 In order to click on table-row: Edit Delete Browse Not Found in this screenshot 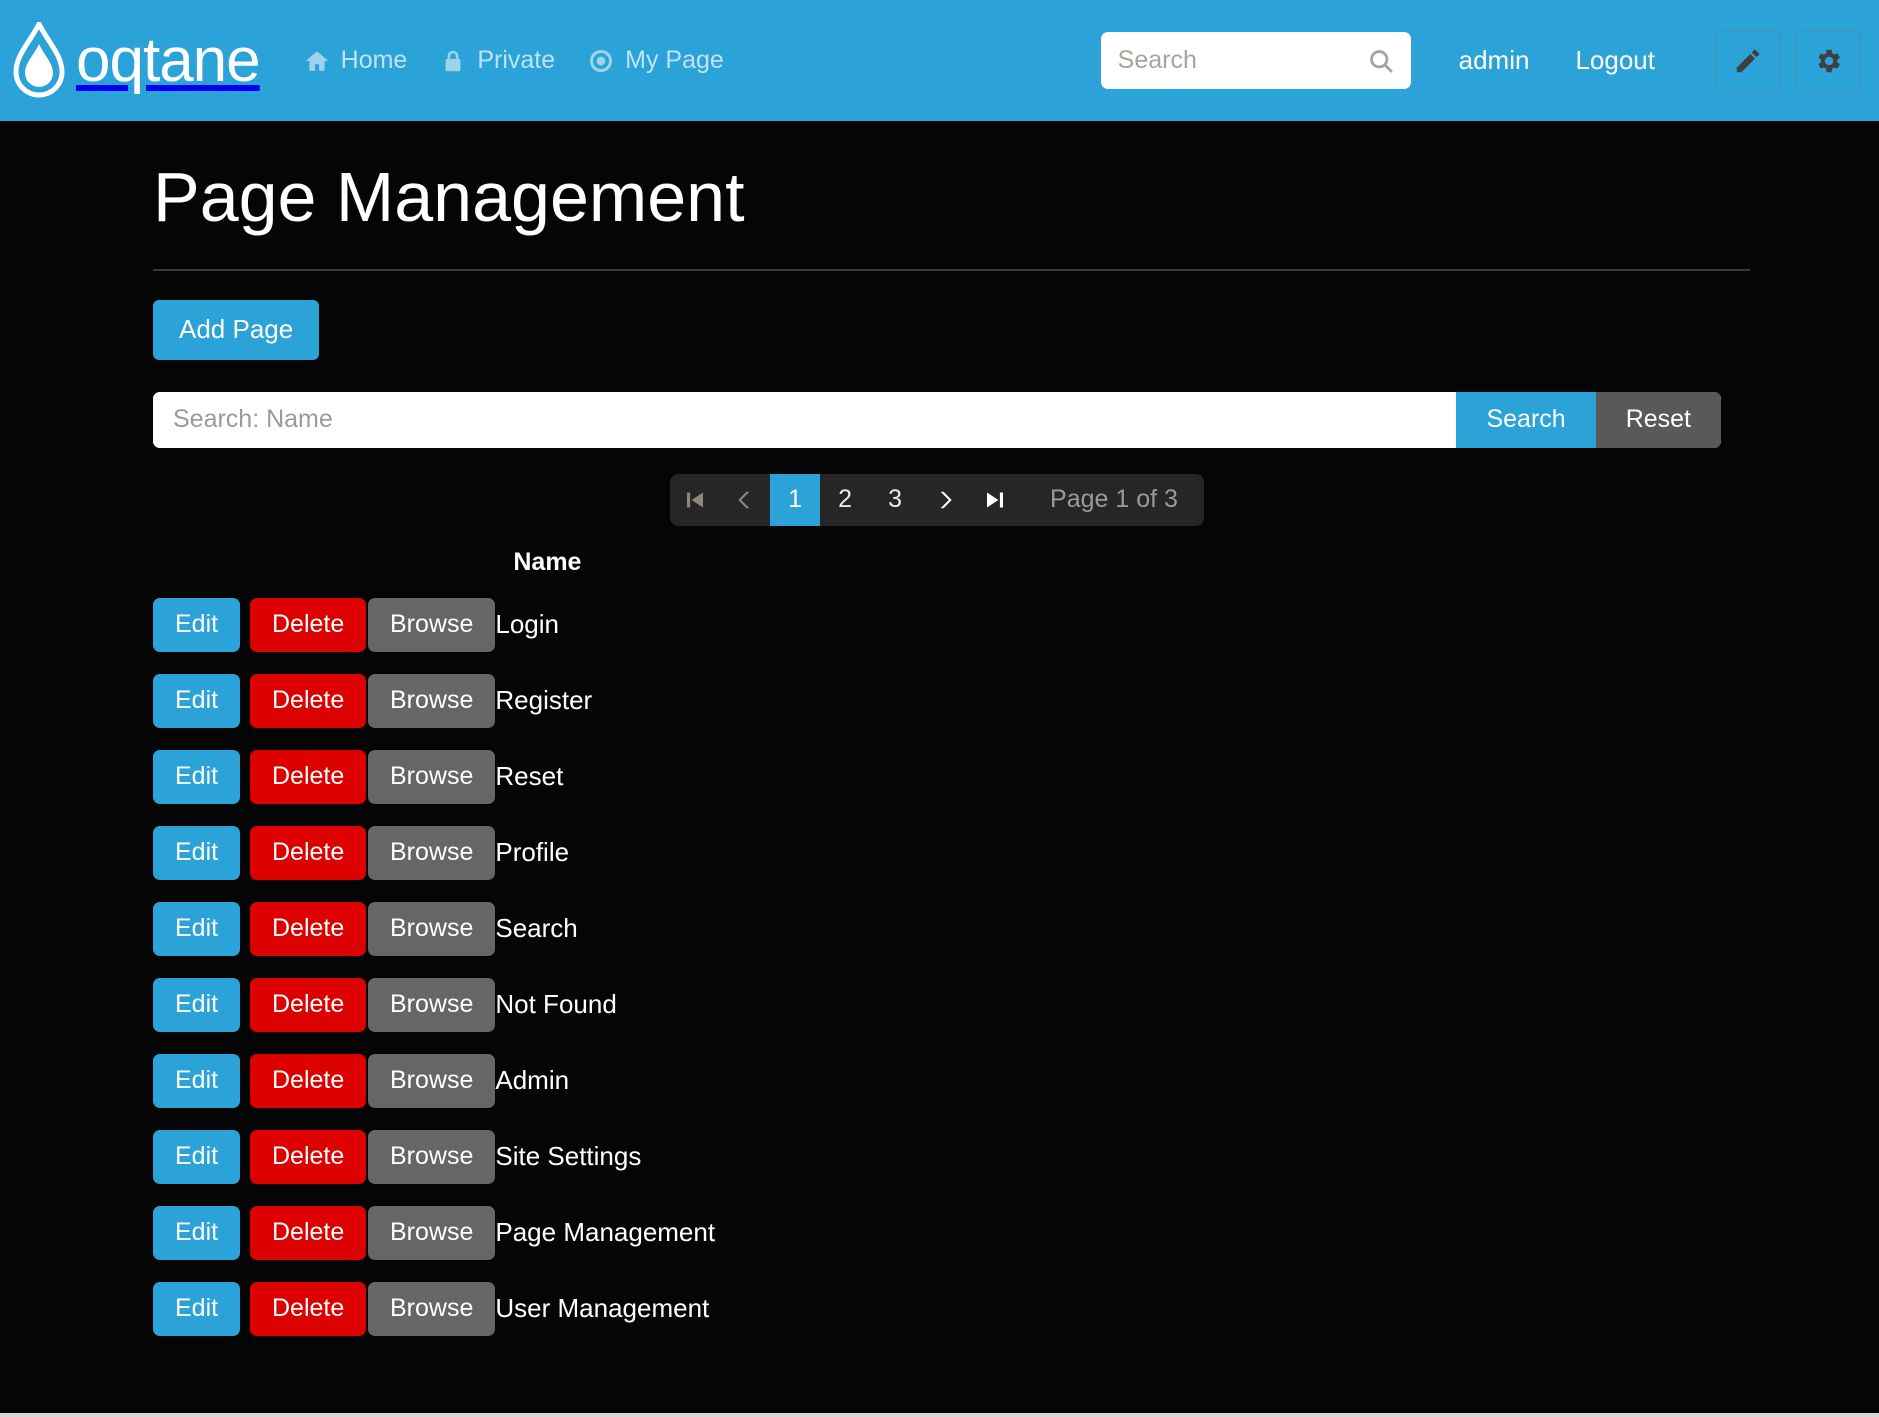, I will do `click(434, 1005)`.